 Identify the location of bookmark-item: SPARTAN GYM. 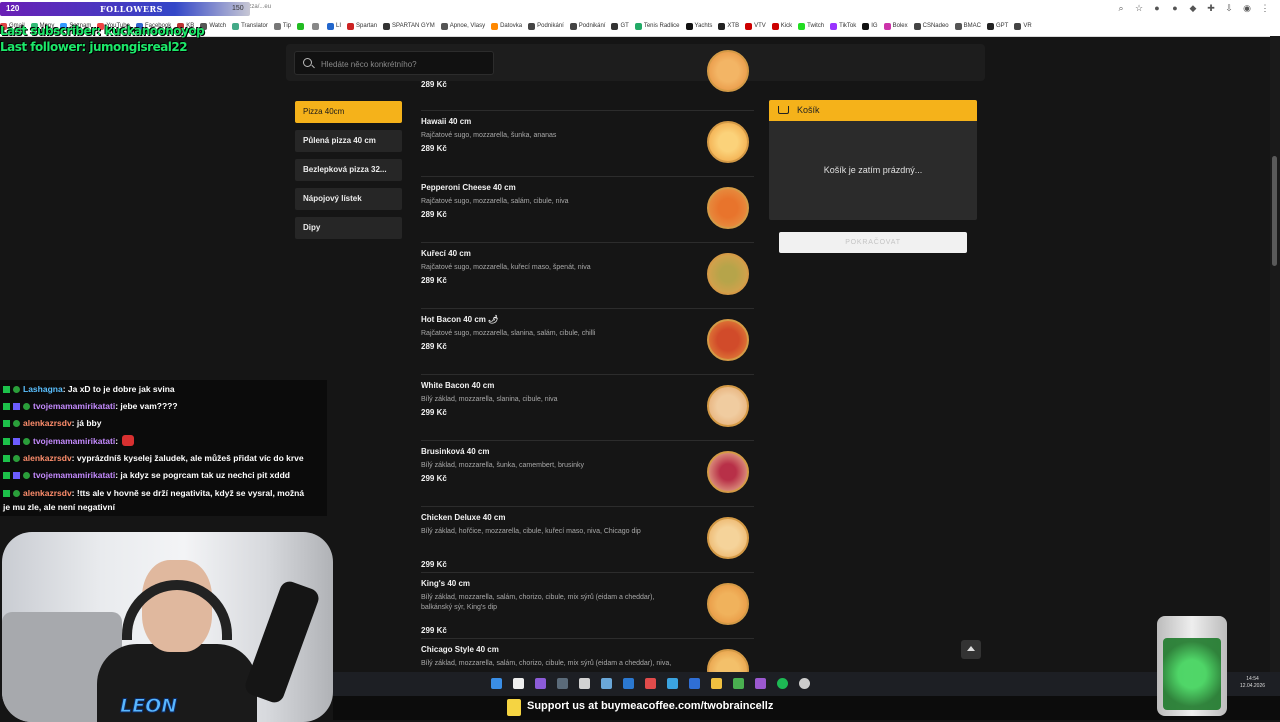
(409, 26).